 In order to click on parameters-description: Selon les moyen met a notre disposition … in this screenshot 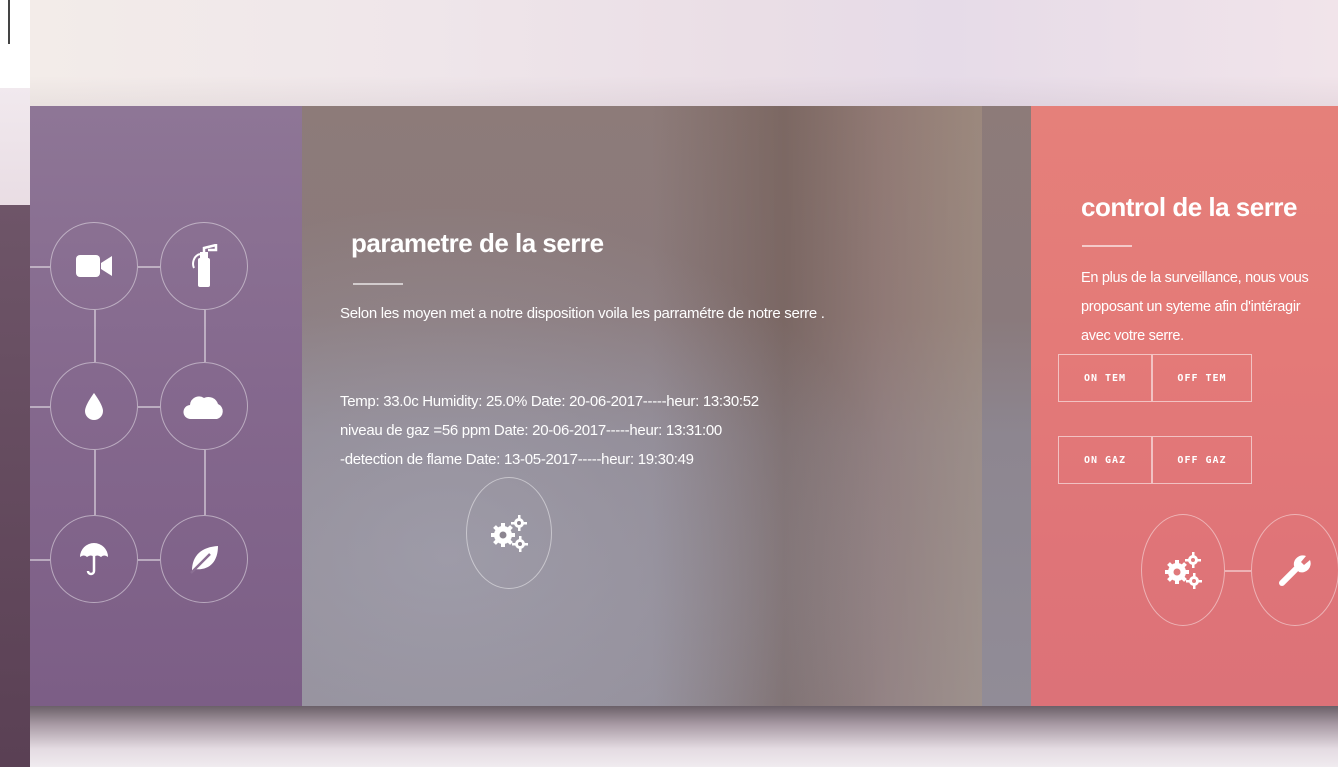, I will do `click(582, 313)`.